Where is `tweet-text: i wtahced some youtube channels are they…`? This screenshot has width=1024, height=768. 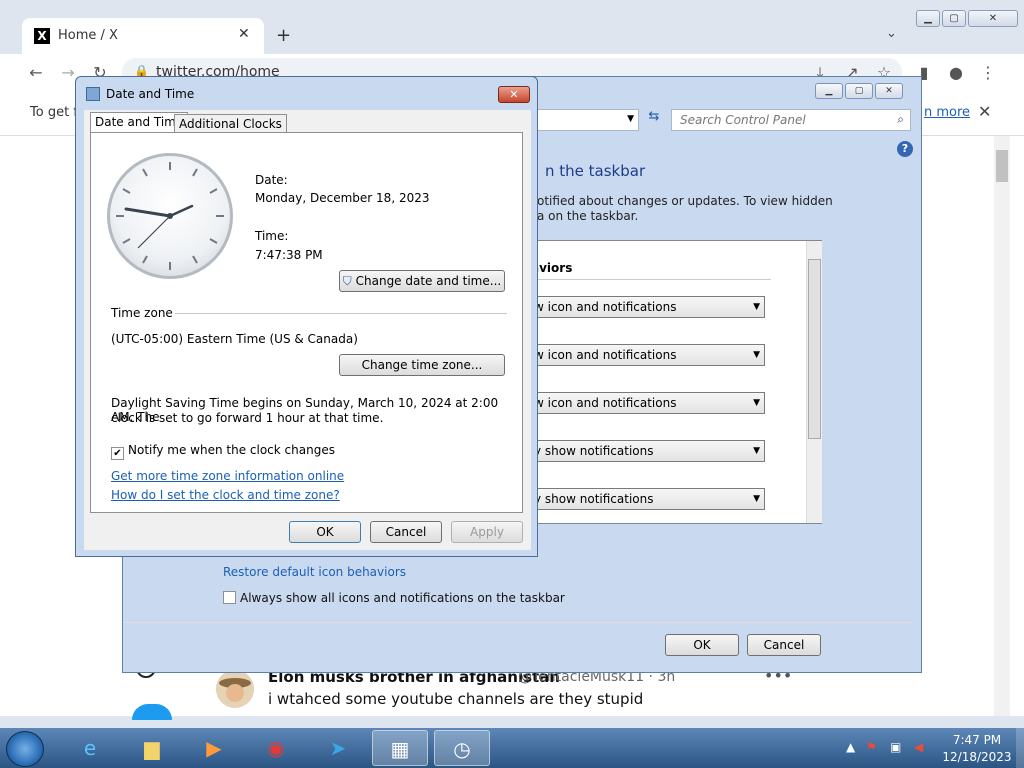 tweet-text: i wtahced some youtube channels are they… is located at coordinates (456, 699).